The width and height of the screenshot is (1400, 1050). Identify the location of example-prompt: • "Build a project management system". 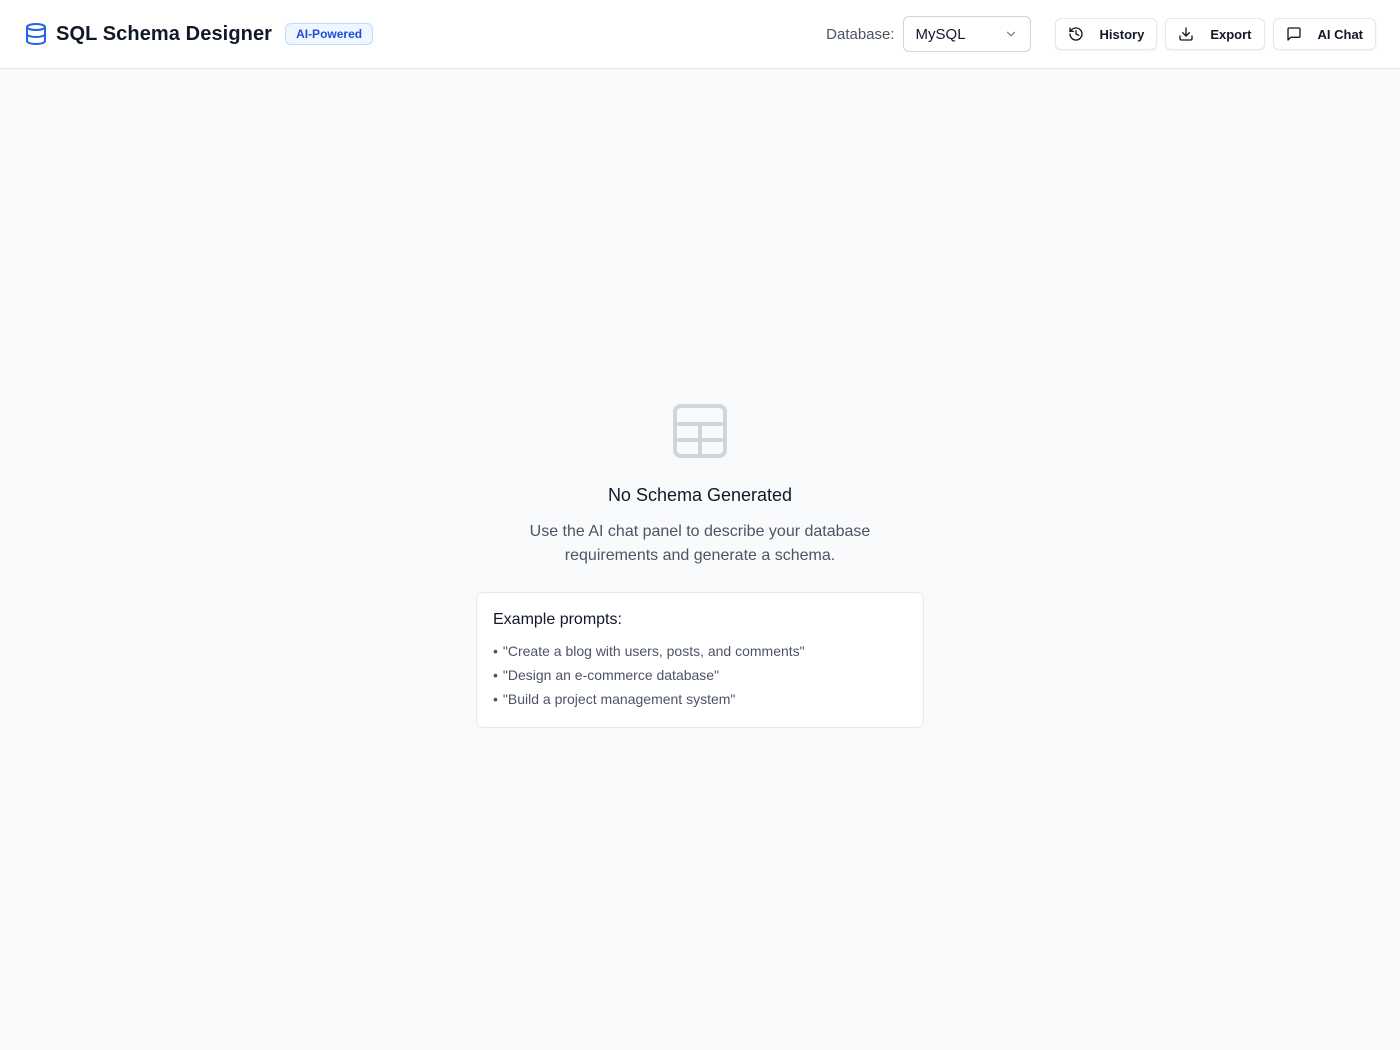
(700, 699).